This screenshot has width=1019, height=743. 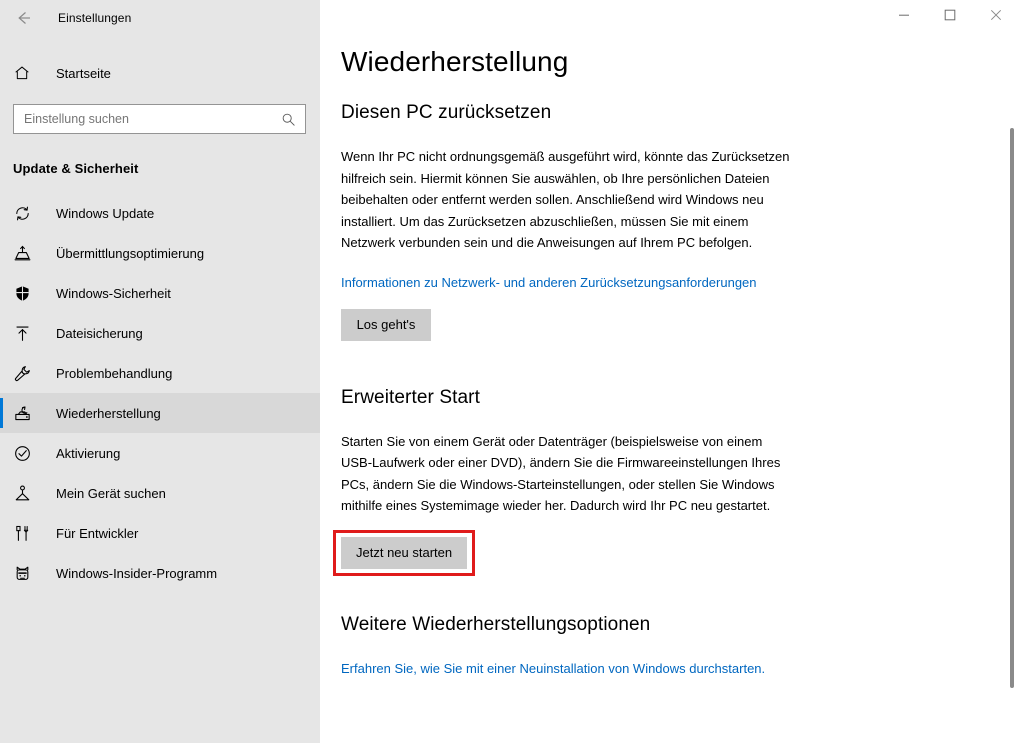 What do you see at coordinates (88, 453) in the screenshot?
I see `sidebar-item-label: Aktivierung` at bounding box center [88, 453].